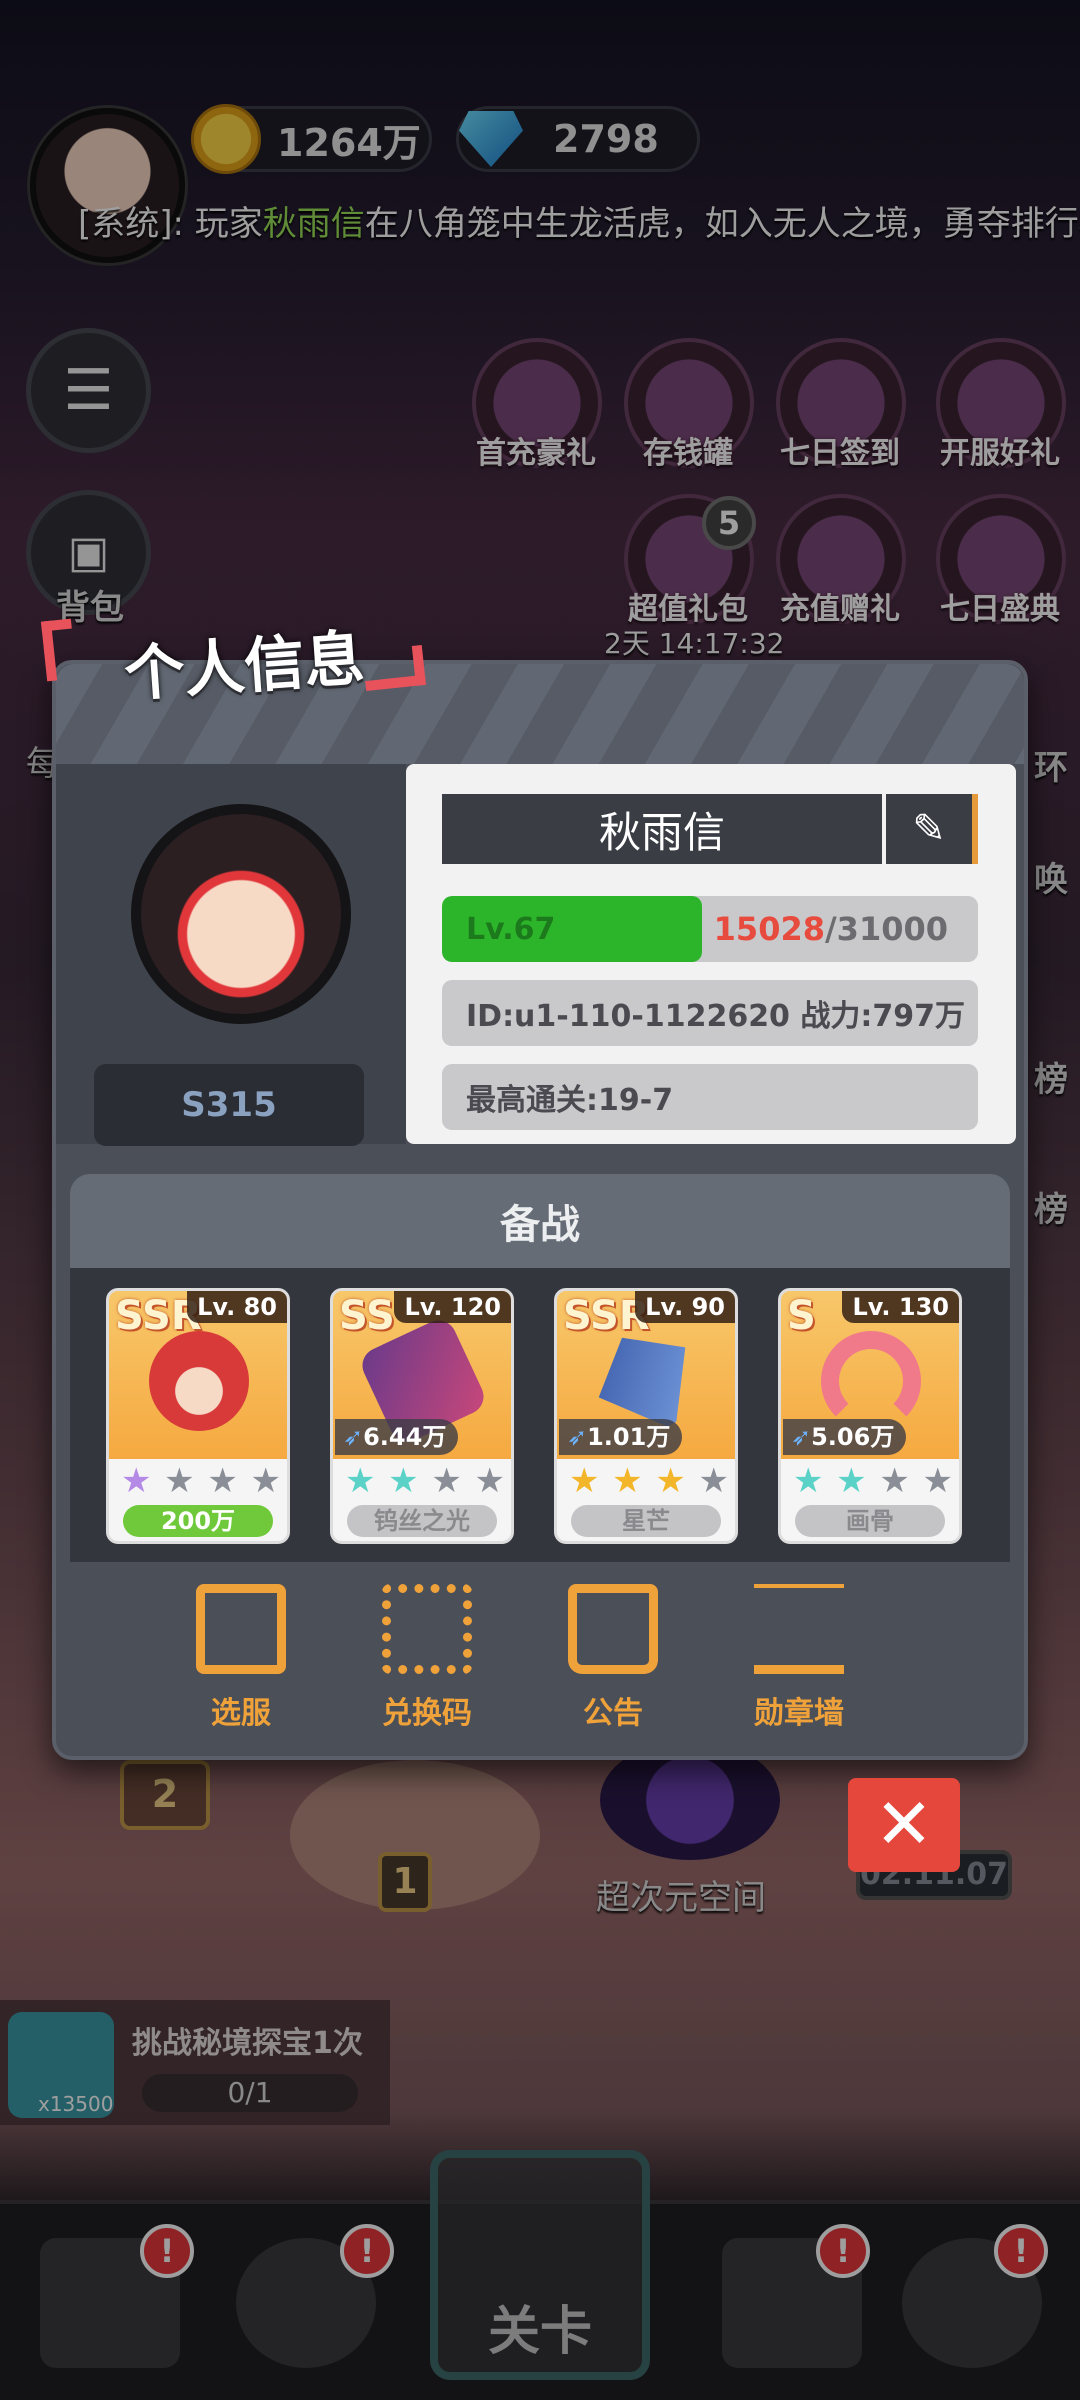 Image resolution: width=1080 pixels, height=2400 pixels. I want to click on card-name: 星芒, so click(646, 1521).